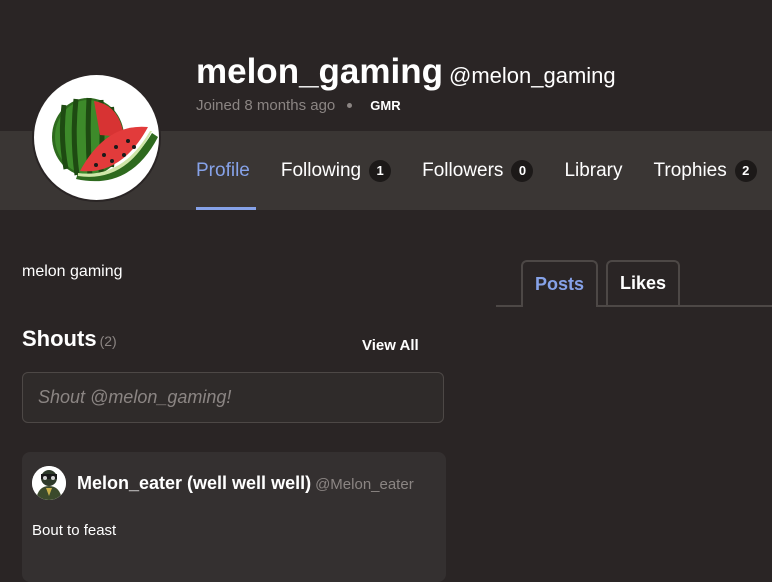 Image resolution: width=772 pixels, height=582 pixels. What do you see at coordinates (559, 283) in the screenshot?
I see `tab-posts: Posts` at bounding box center [559, 283].